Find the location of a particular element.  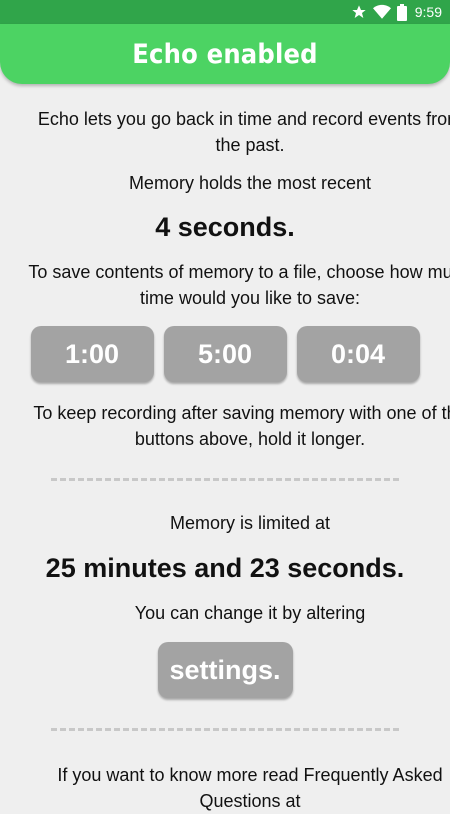

status-time: 9:59 is located at coordinates (428, 12).